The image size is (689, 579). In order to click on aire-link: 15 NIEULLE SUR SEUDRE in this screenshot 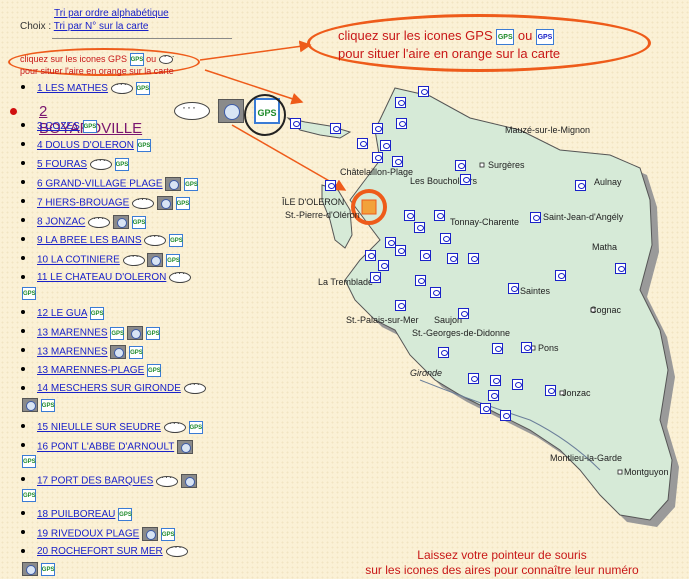, I will do `click(99, 427)`.